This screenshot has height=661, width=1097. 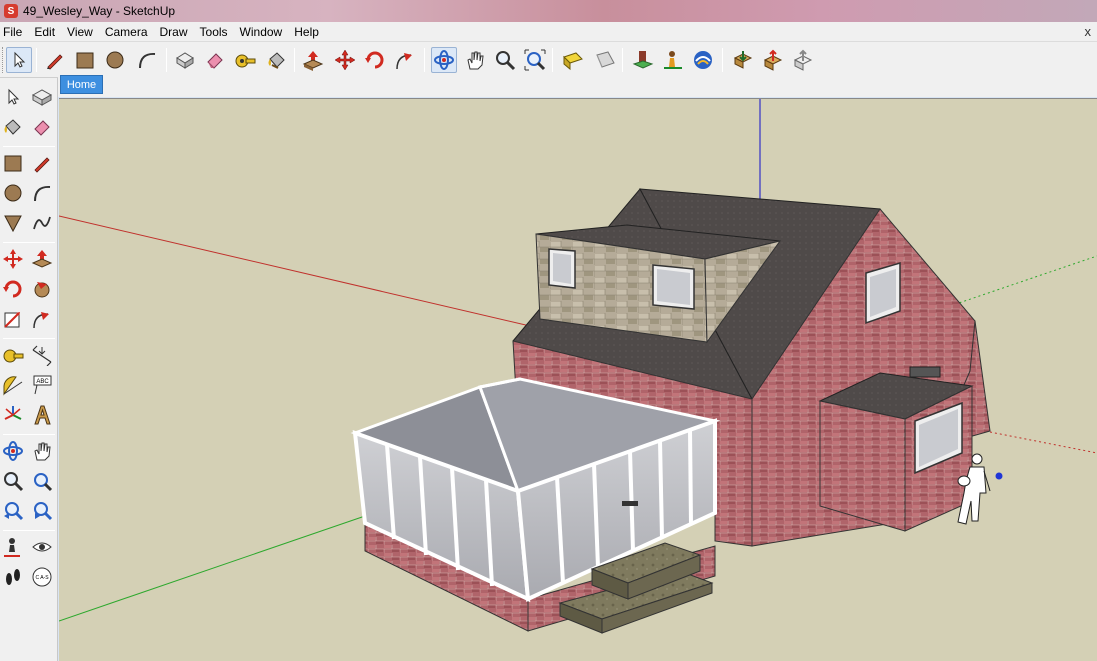 I want to click on eraser-tool-button, so click(x=215, y=60).